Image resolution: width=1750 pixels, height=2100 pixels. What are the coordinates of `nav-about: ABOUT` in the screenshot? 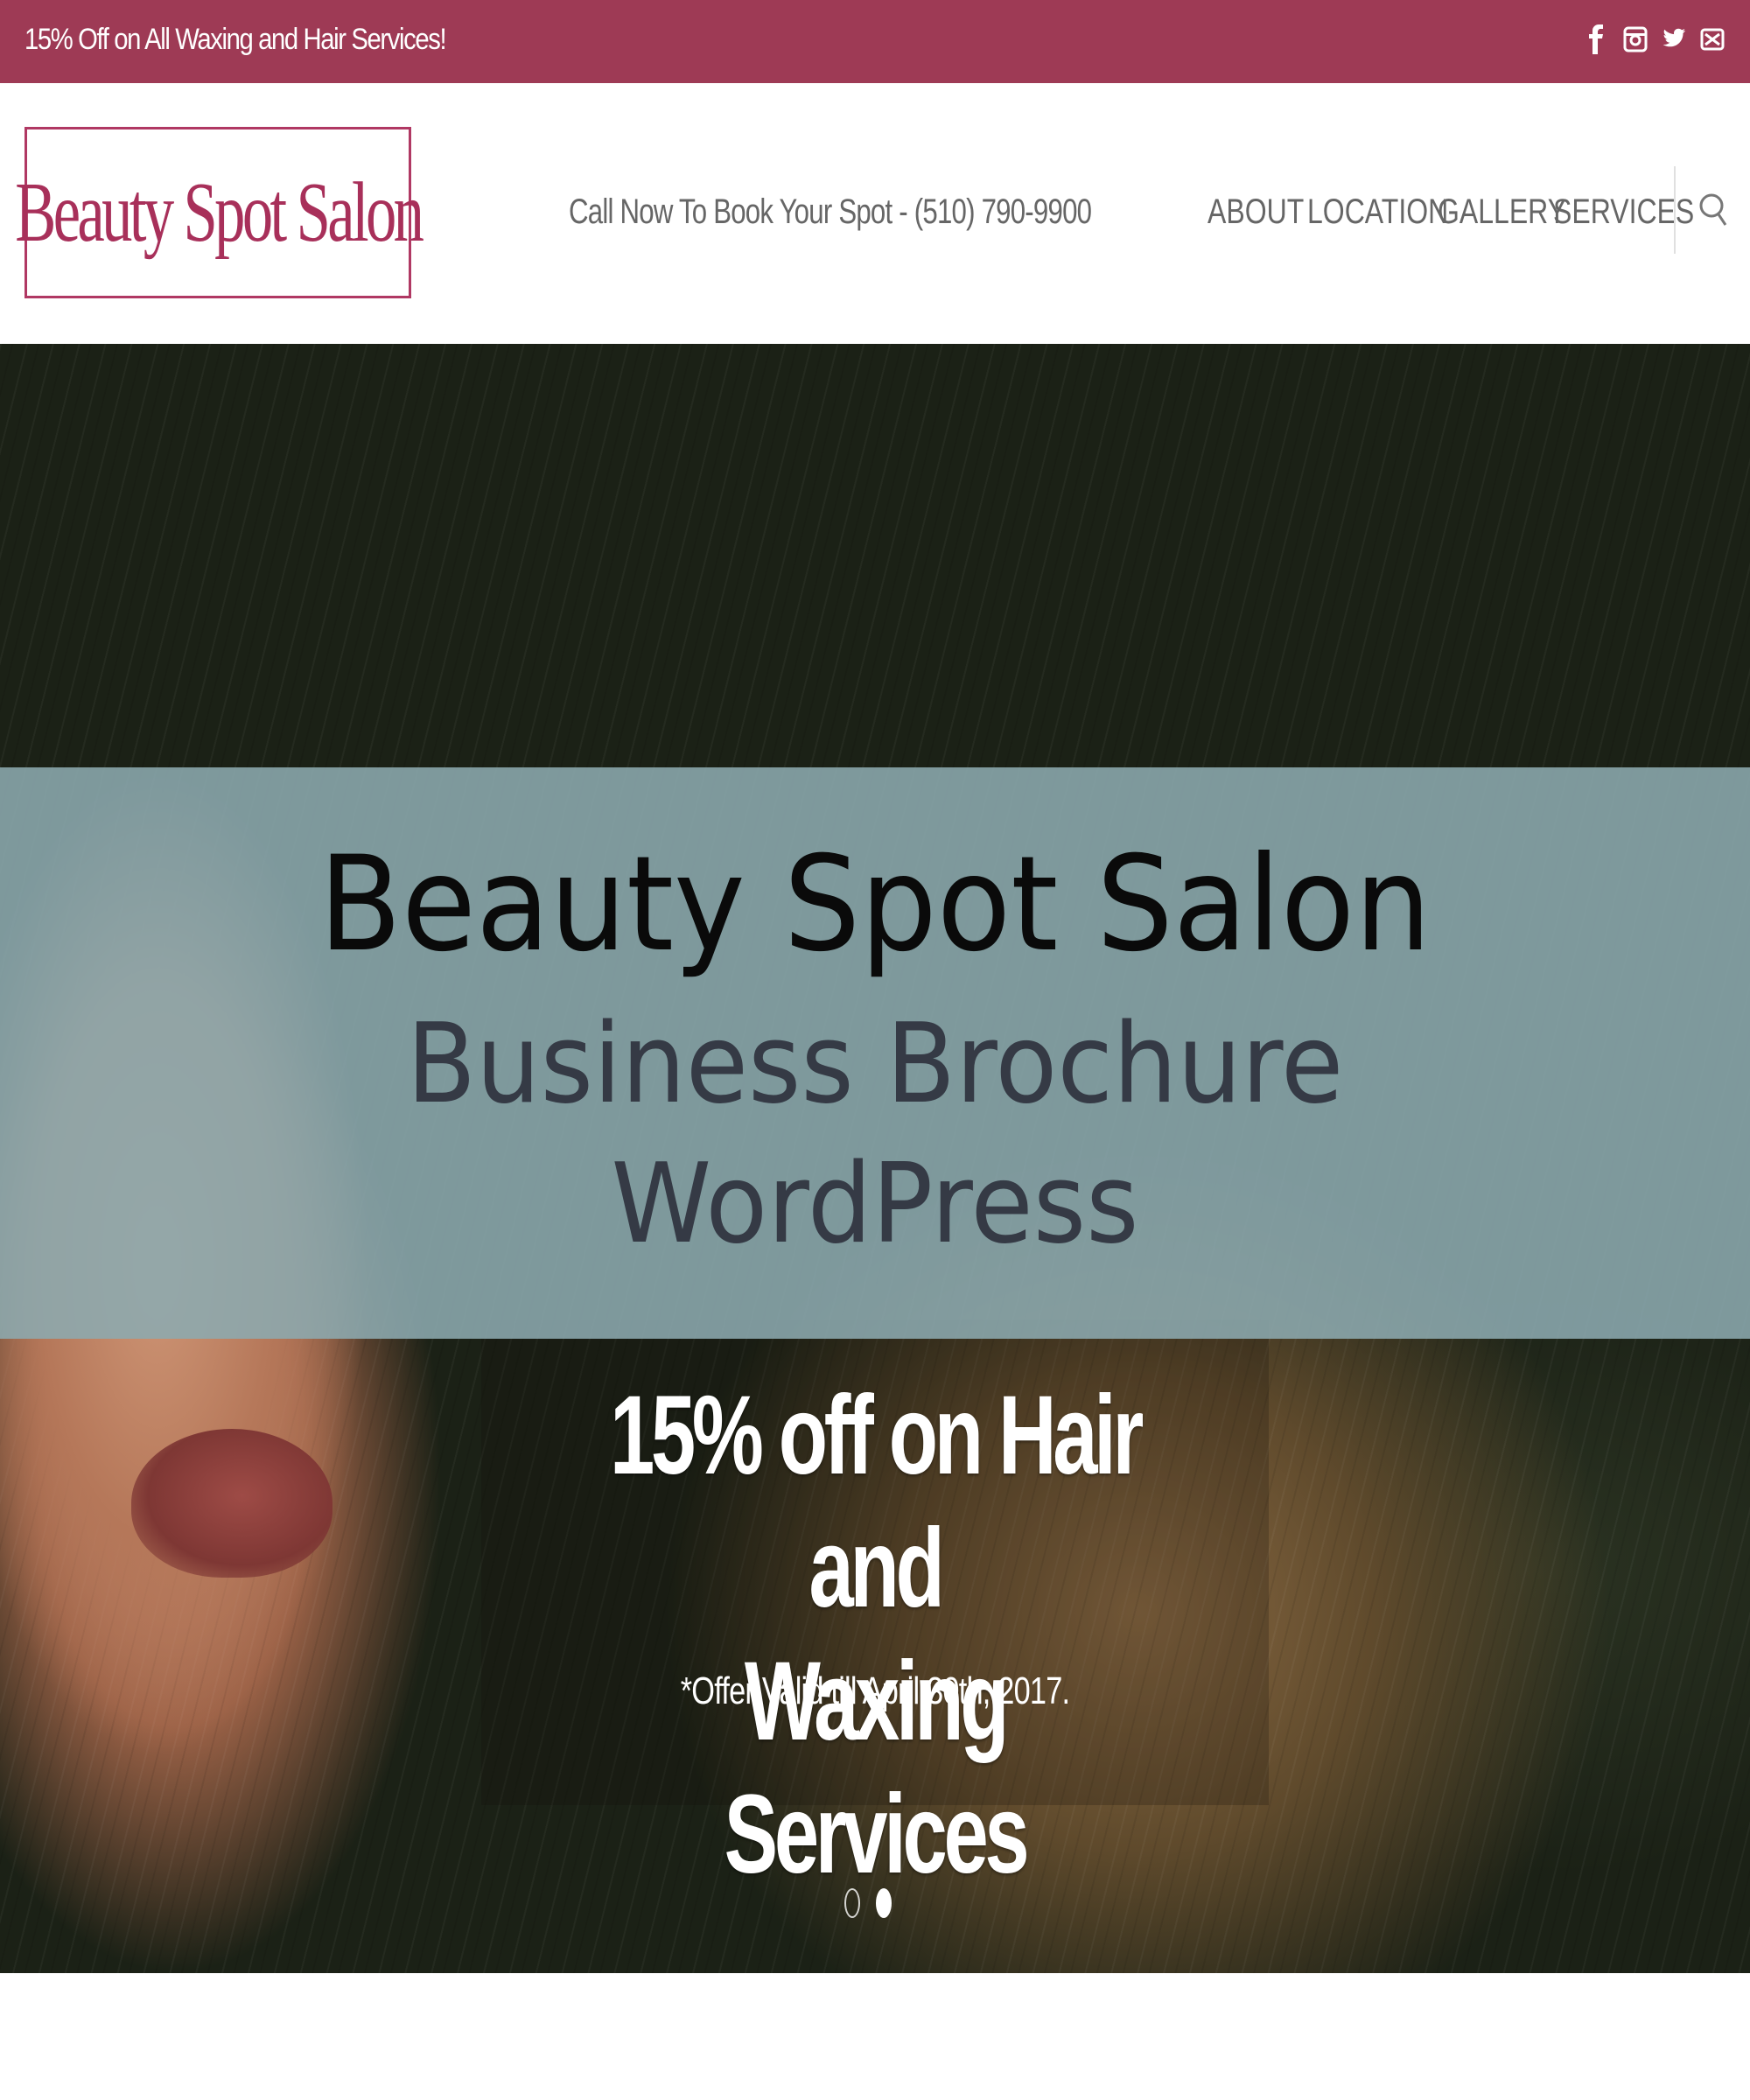 It's located at (1256, 212).